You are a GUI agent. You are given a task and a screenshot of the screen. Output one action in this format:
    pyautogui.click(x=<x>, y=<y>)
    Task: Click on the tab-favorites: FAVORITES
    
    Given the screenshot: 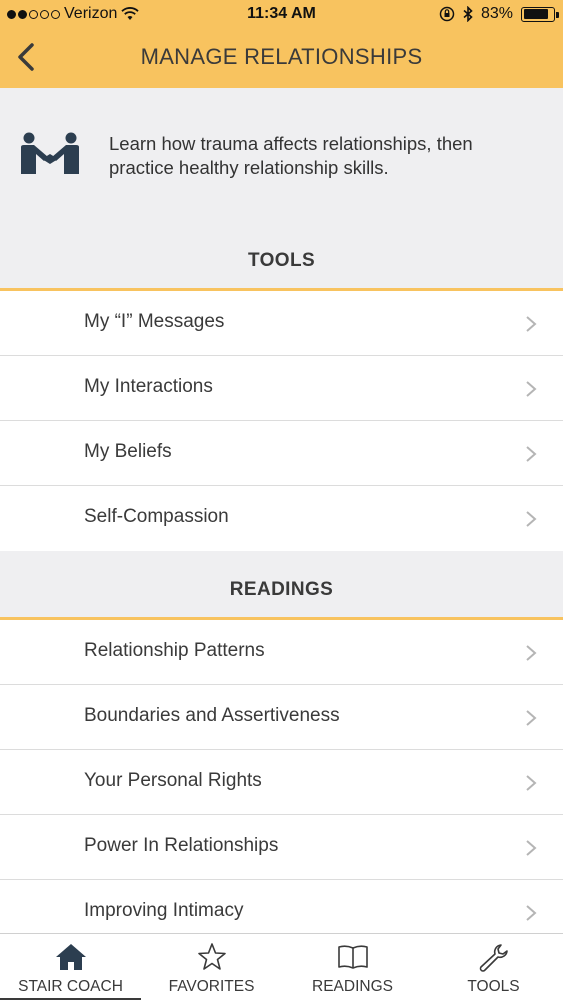 What is the action you would take?
    pyautogui.click(x=211, y=967)
    